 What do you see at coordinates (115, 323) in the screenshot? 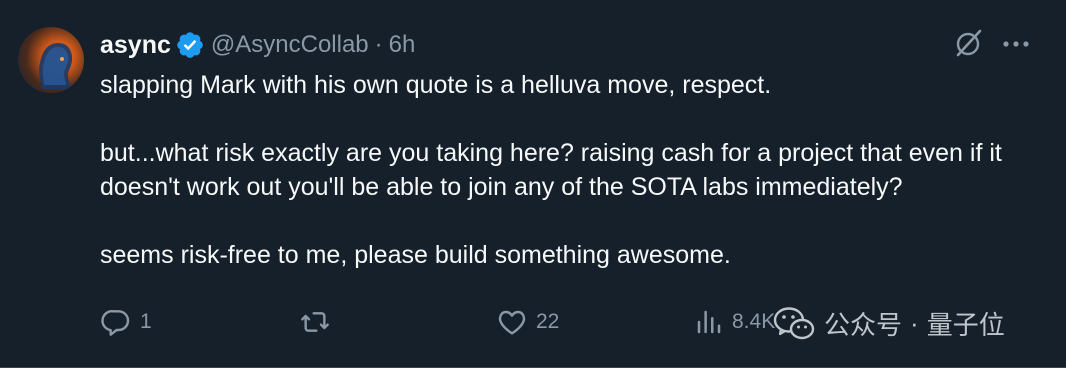
I see `reply-icon` at bounding box center [115, 323].